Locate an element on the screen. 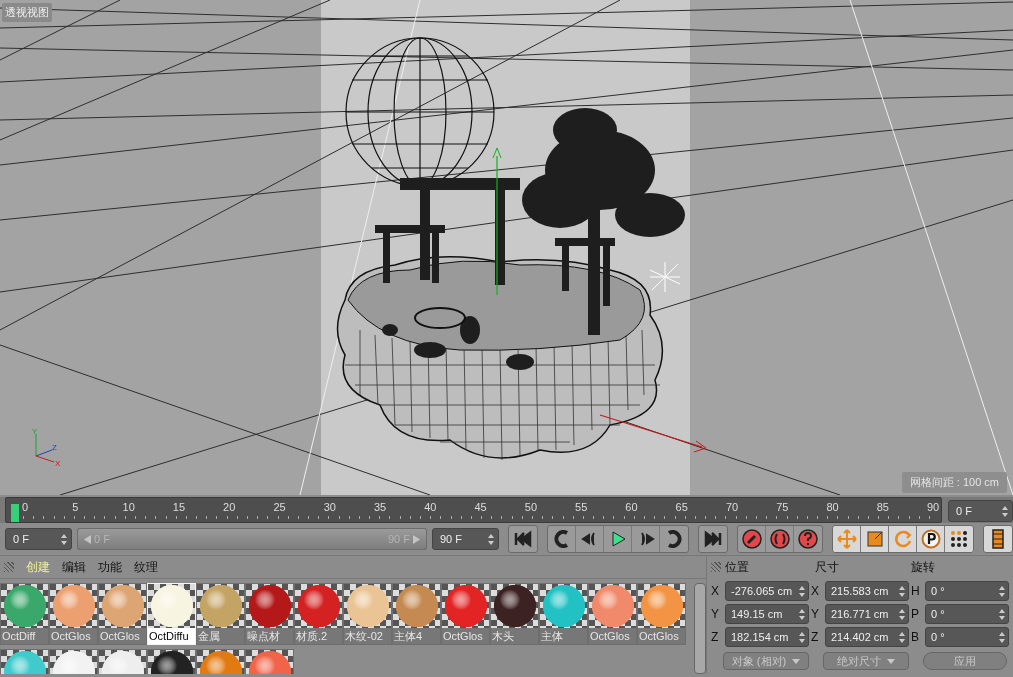 This screenshot has width=1013, height=677. position-field: 149.15 cm is located at coordinates (767, 614).